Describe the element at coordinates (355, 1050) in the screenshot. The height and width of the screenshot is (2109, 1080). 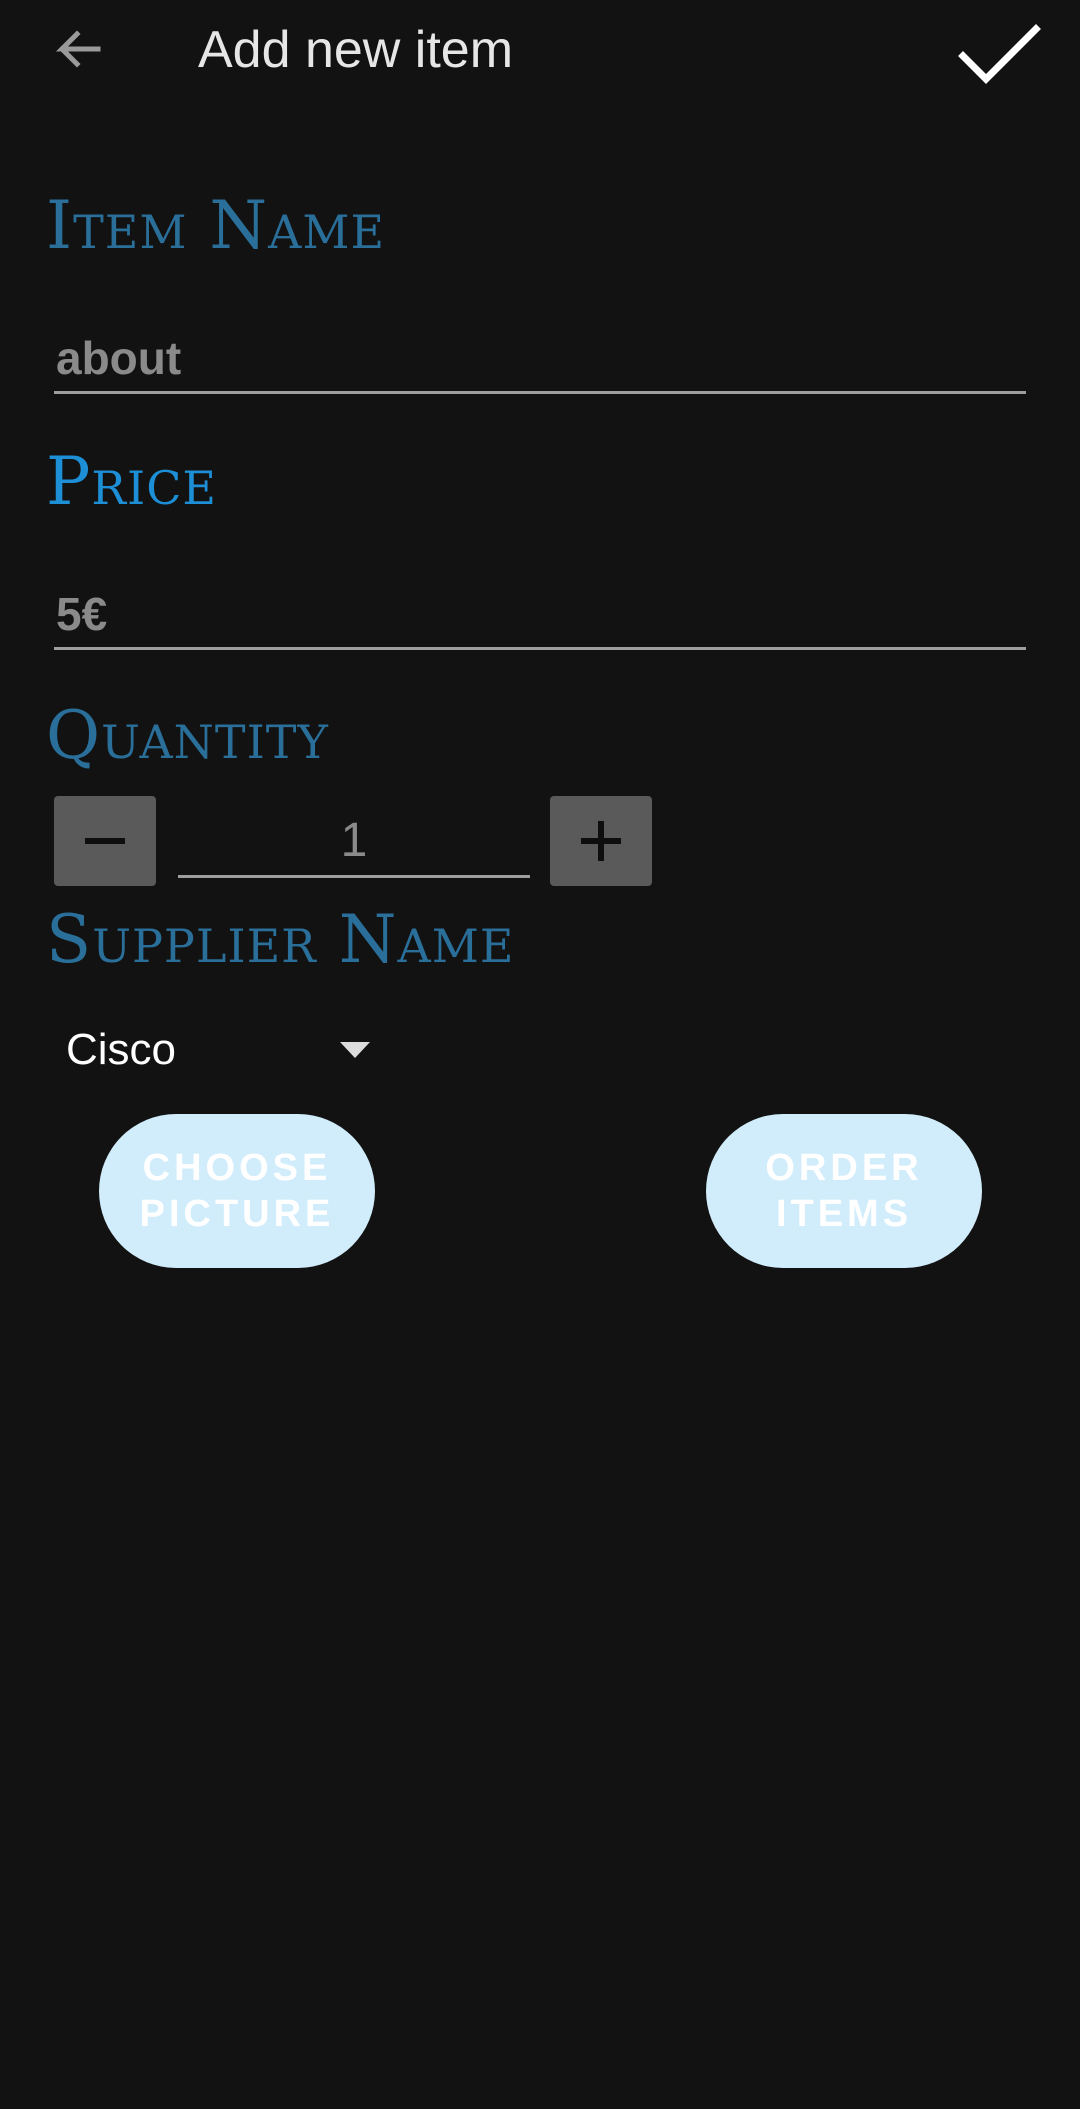
I see `dropdown-arrow-icon` at that location.